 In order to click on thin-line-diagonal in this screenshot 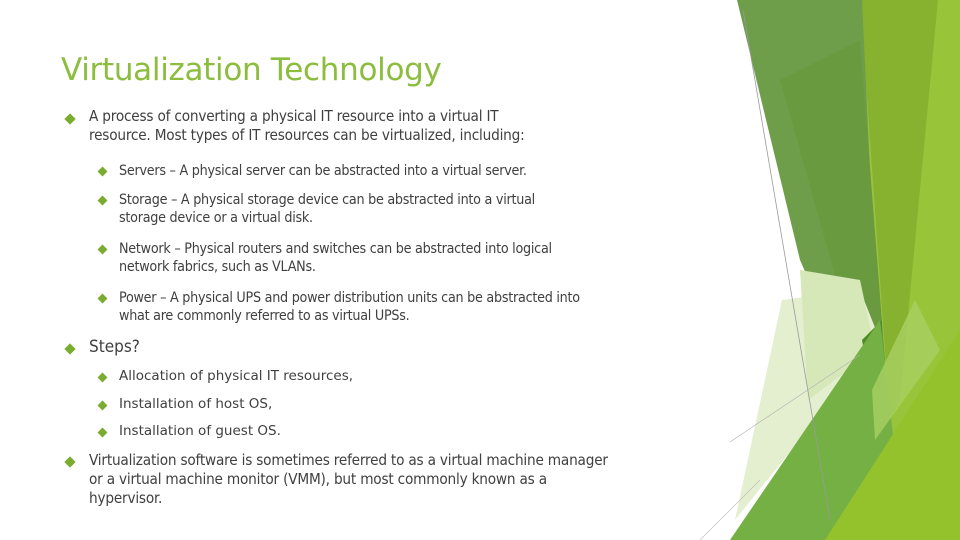, I will do `click(786, 265)`.